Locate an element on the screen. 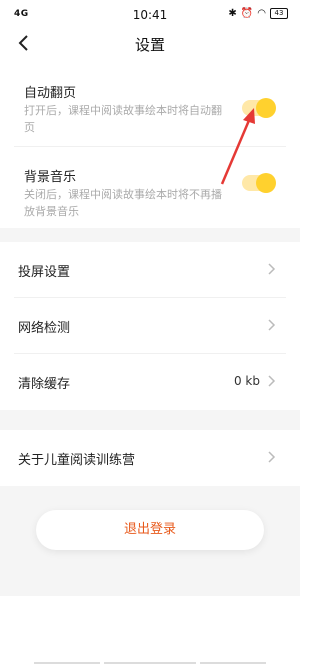 Image resolution: width=320 pixels, height=666 pixels. status-bar: 4G 10:41 ✱ ⏰ ◠ 43 is located at coordinates (150, 15).